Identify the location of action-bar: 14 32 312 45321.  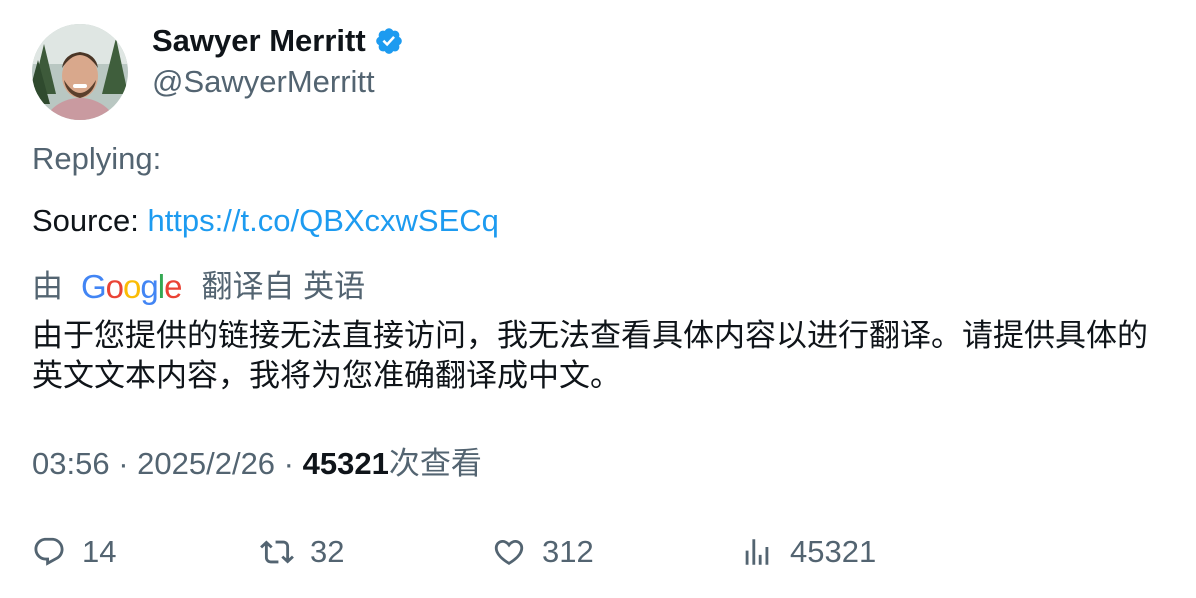
(602, 552).